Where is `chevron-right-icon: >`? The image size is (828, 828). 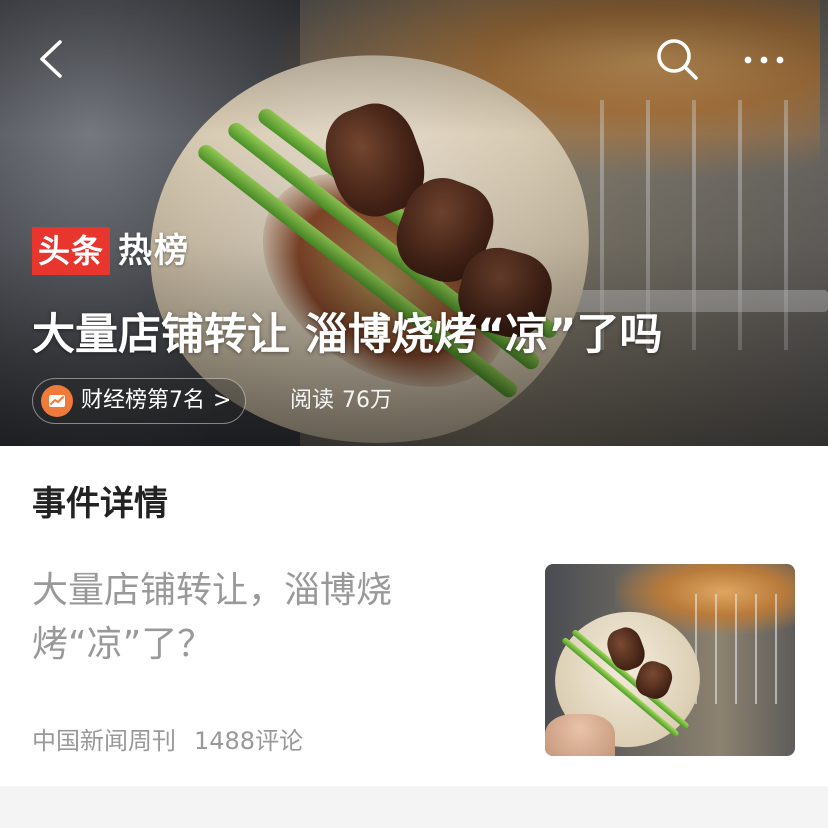
chevron-right-icon: > is located at coordinates (222, 400).